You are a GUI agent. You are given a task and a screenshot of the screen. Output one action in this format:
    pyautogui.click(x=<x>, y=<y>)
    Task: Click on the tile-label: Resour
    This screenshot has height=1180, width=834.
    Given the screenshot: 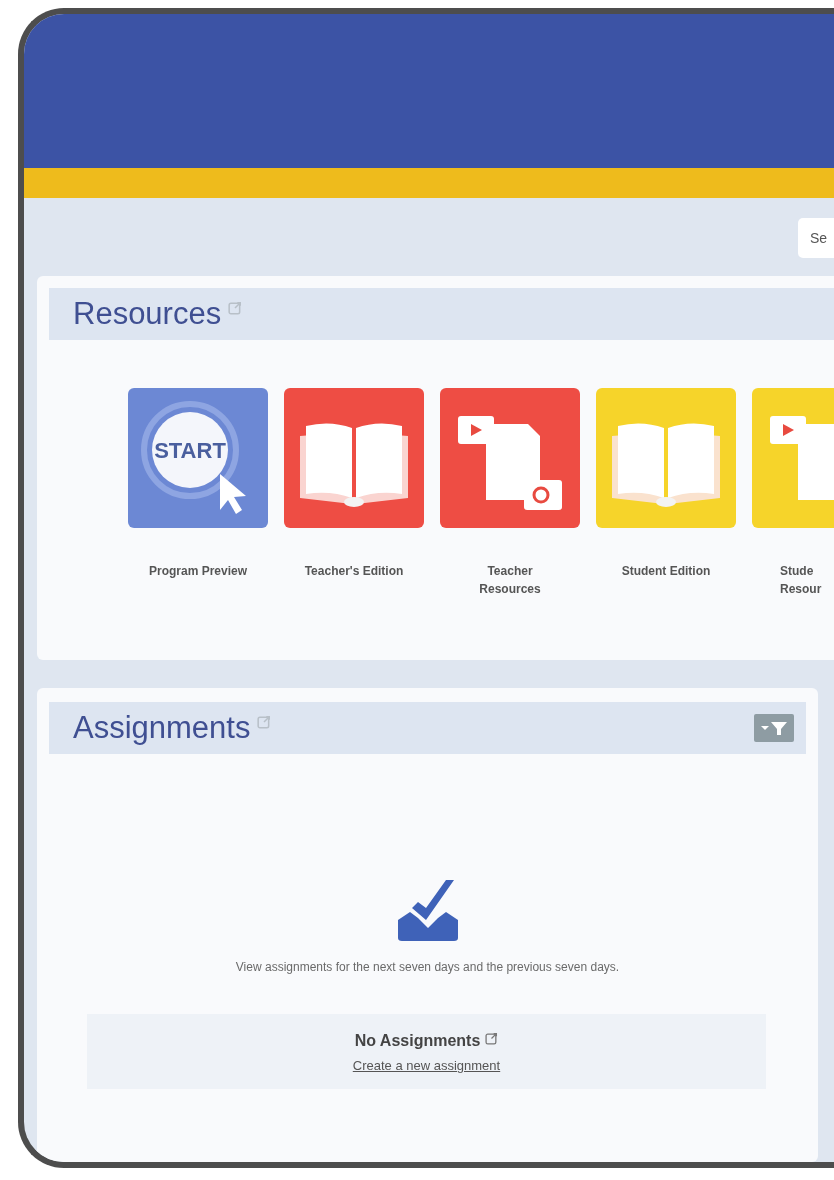 What is the action you would take?
    pyautogui.click(x=801, y=589)
    